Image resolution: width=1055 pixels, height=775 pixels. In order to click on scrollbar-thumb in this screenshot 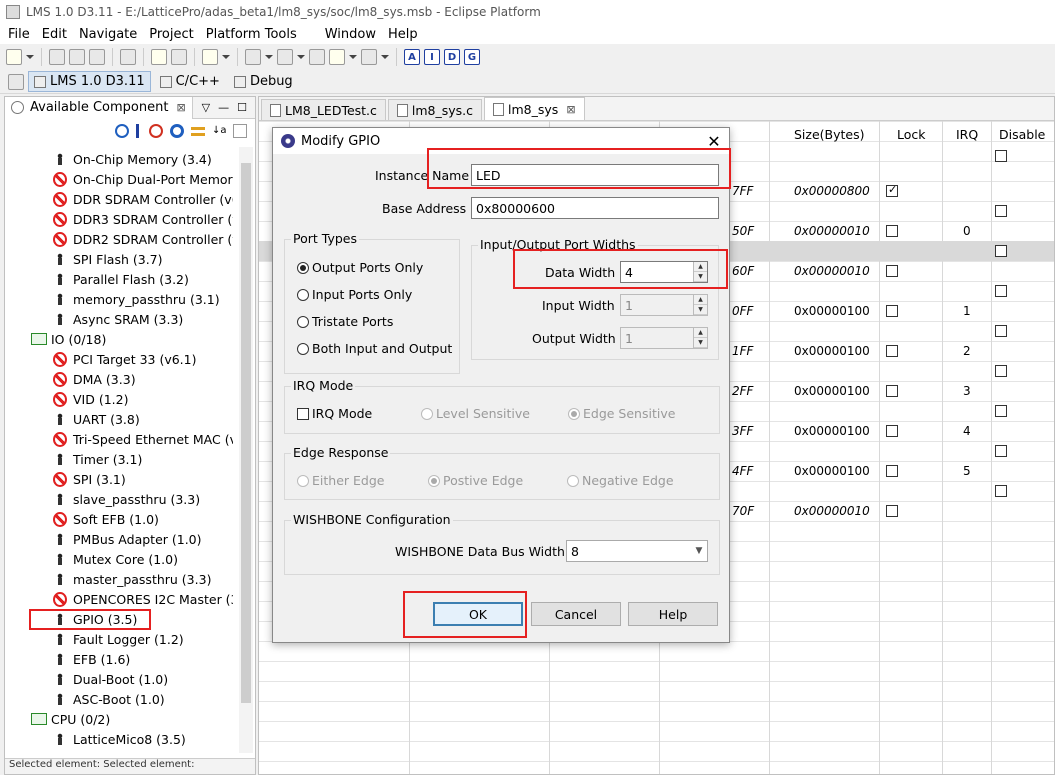, I will do `click(246, 433)`.